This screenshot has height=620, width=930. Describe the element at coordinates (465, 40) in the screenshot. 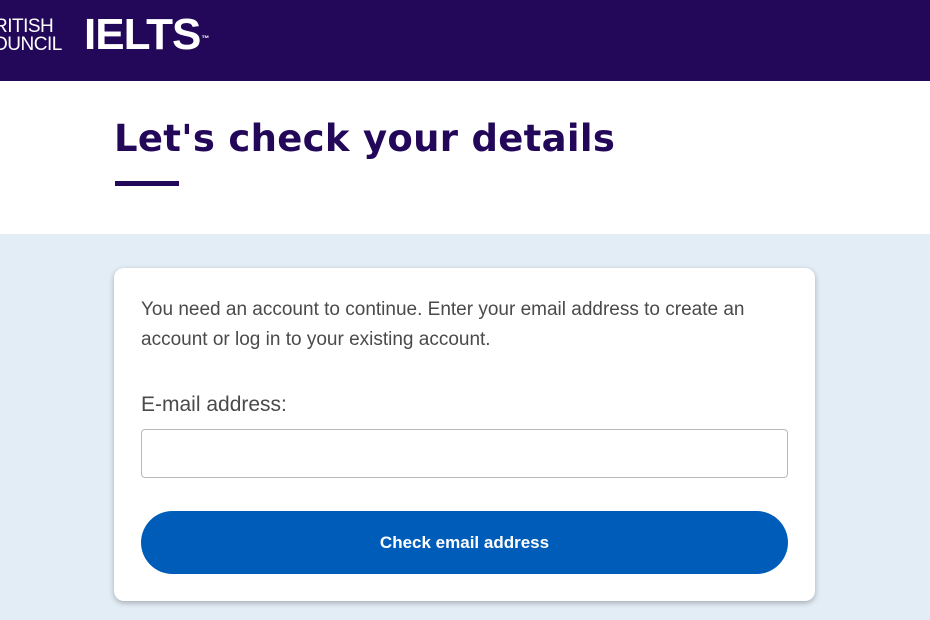

I see `site-header: RITISH OUNCIL IELTS™` at that location.